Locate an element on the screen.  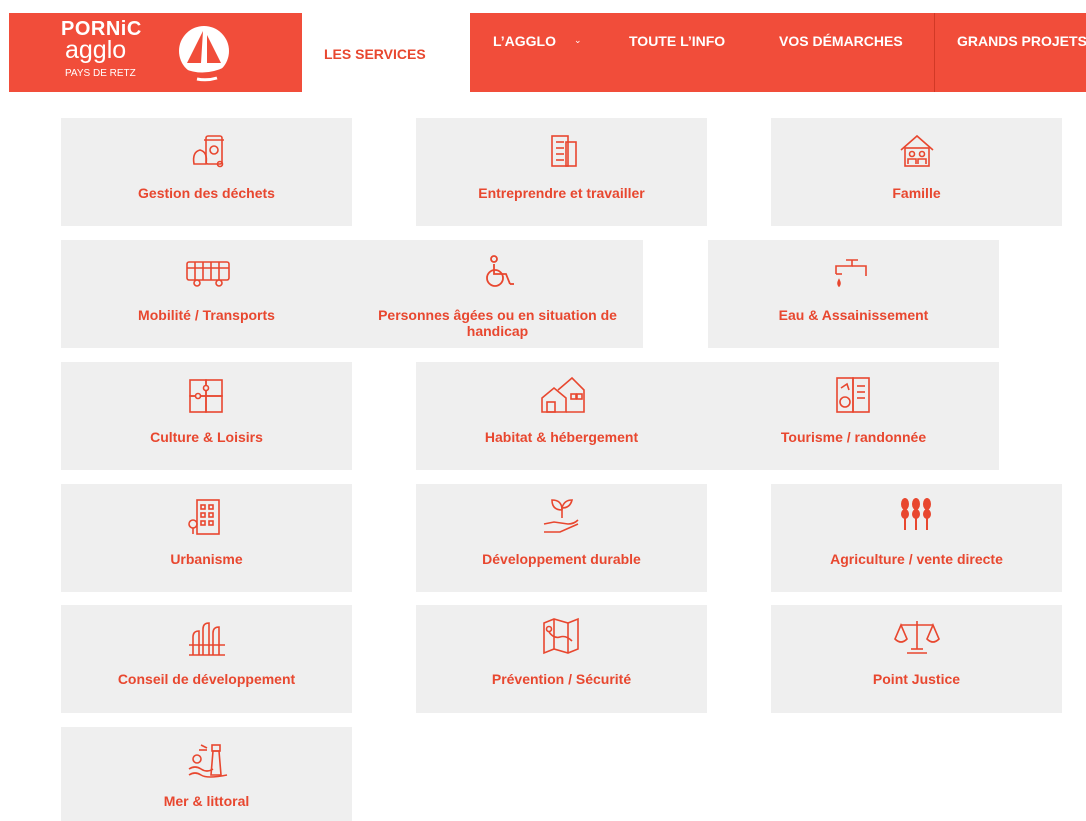
tile-label: Prévention / Sécurité is located at coordinates (561, 679).